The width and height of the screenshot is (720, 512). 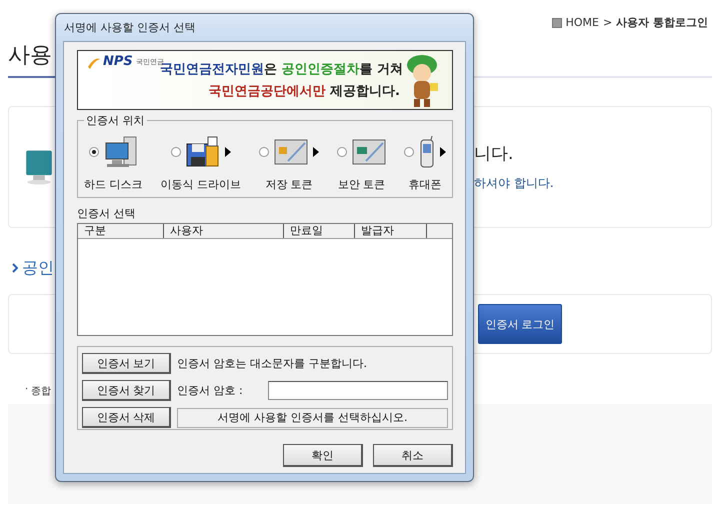 I want to click on password-label: 인증서 암호 :, so click(x=210, y=390).